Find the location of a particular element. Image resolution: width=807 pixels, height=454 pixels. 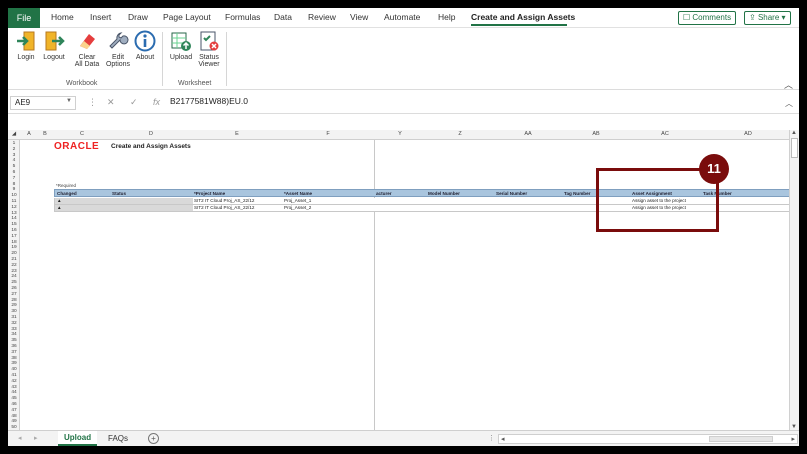

header-tag-number: Tag Number is located at coordinates (577, 193).